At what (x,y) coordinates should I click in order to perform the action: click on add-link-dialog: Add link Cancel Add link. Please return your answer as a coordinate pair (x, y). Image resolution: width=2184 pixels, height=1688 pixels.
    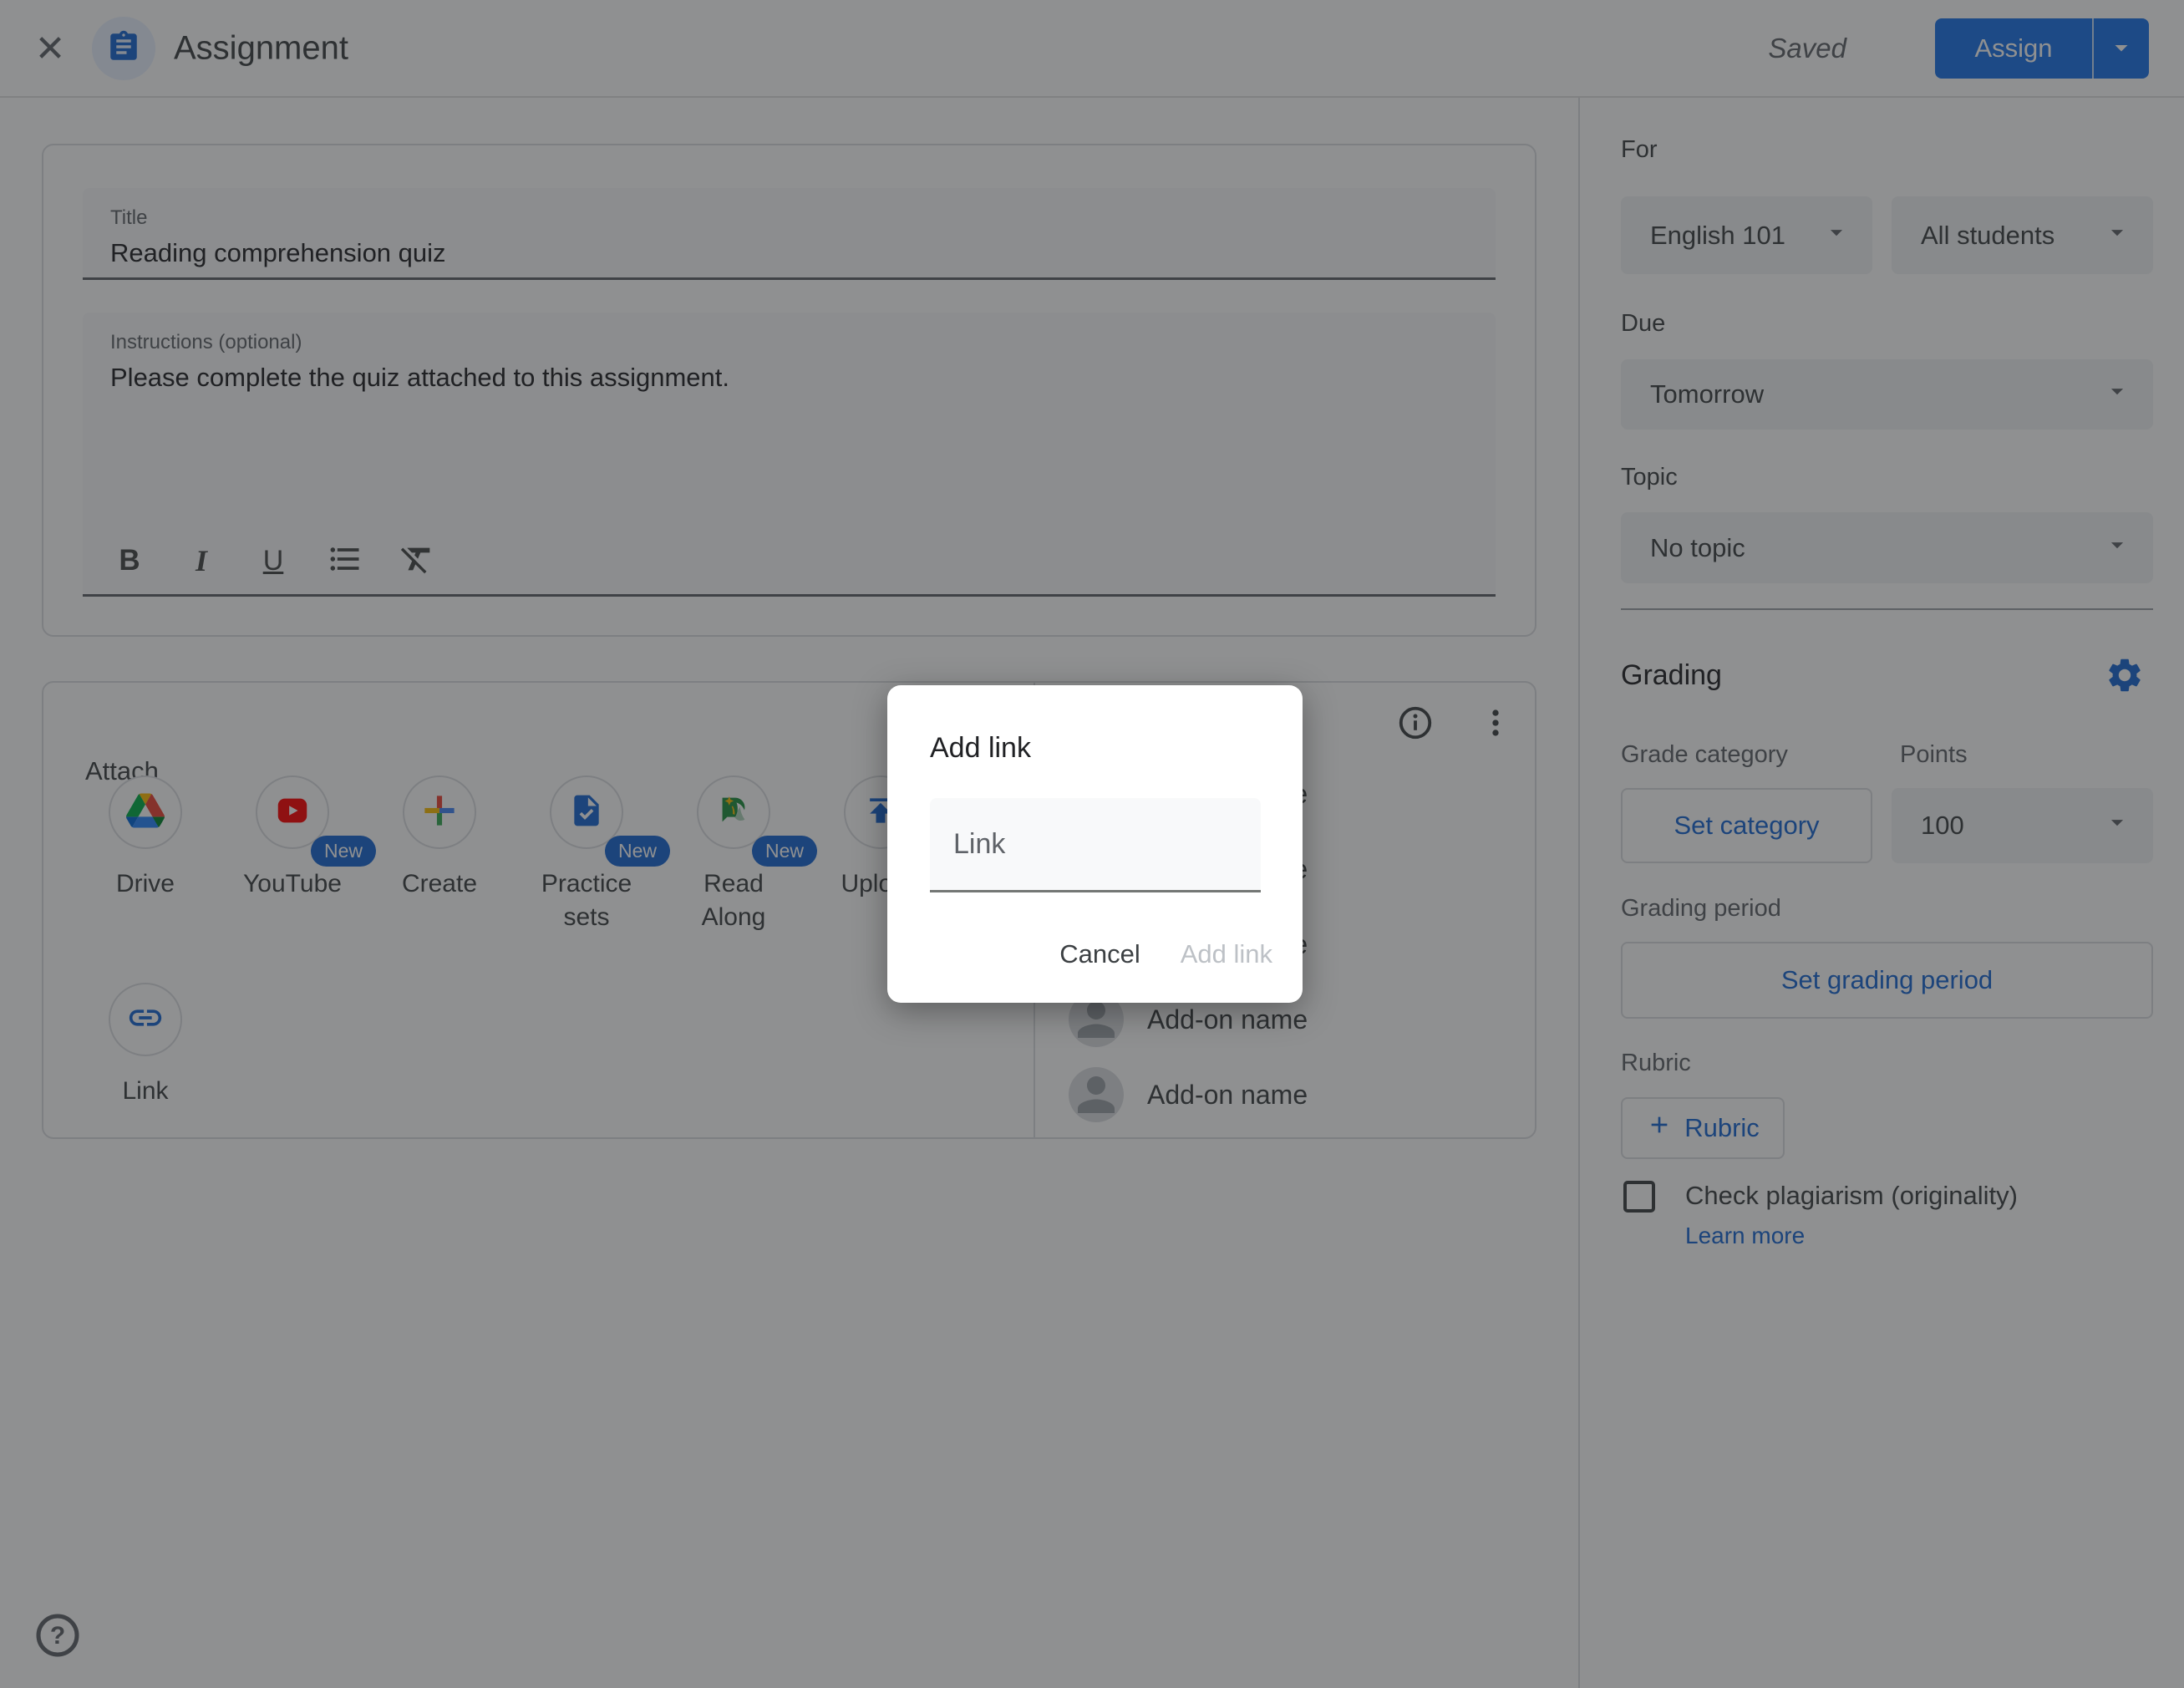
    Looking at the image, I should click on (1095, 844).